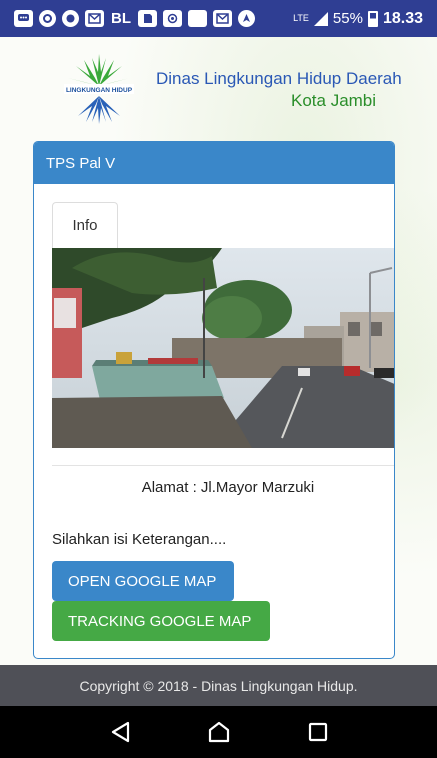 This screenshot has height=758, width=437. I want to click on signal-icon, so click(320, 18).